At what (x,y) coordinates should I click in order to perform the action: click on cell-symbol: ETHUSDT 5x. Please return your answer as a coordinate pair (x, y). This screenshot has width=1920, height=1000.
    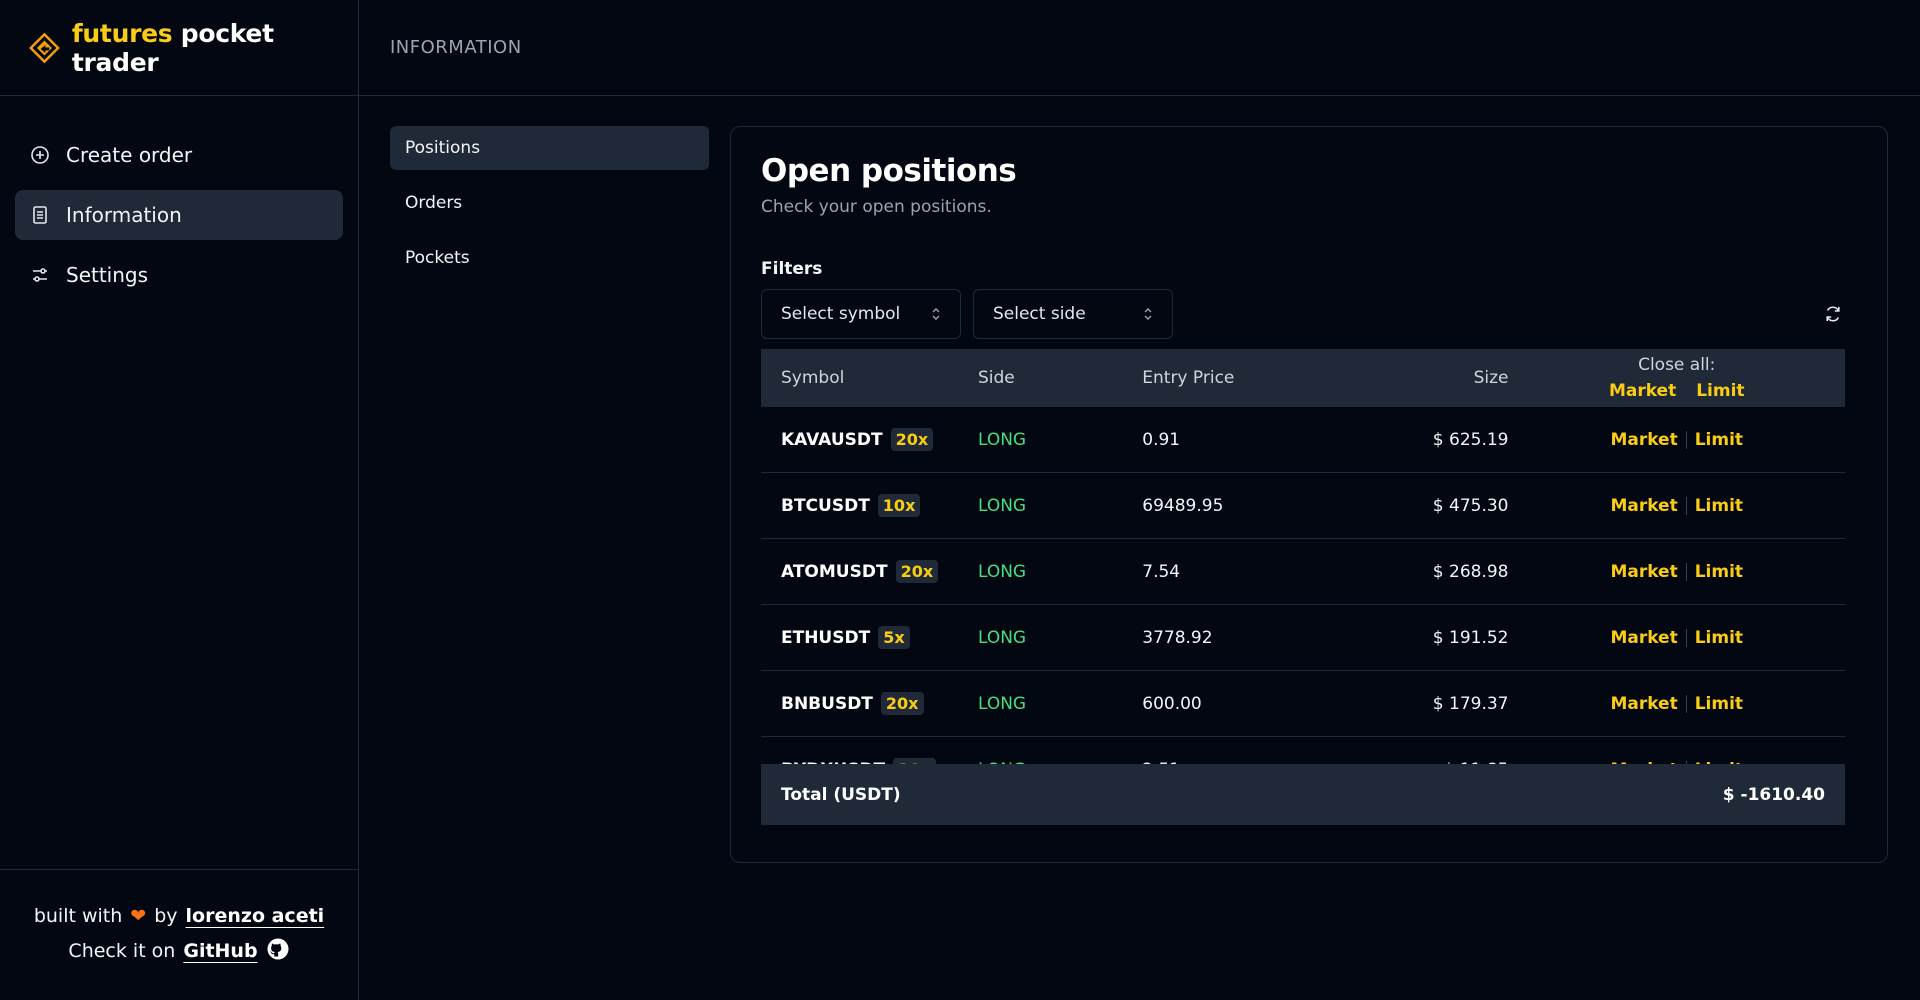
    Looking at the image, I should click on (869, 637).